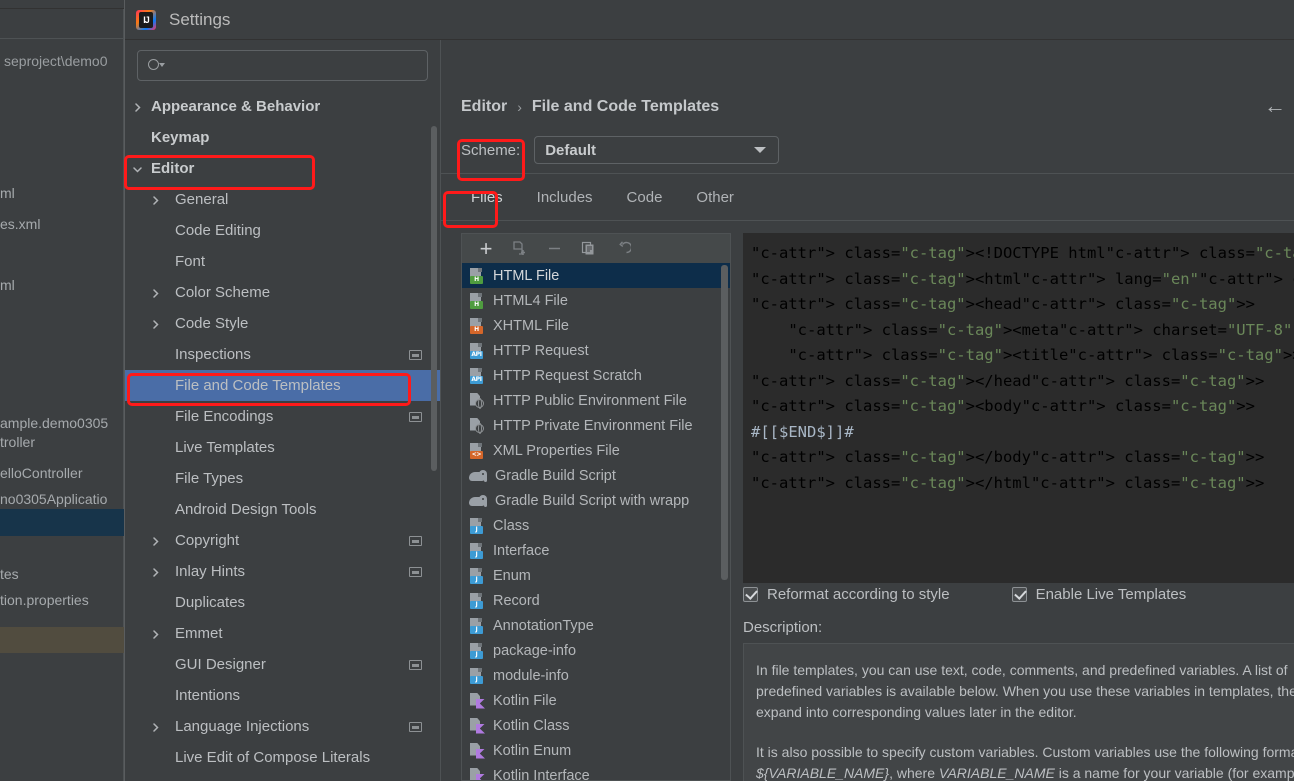  What do you see at coordinates (565, 197) in the screenshot?
I see `tab-includes: Includes` at bounding box center [565, 197].